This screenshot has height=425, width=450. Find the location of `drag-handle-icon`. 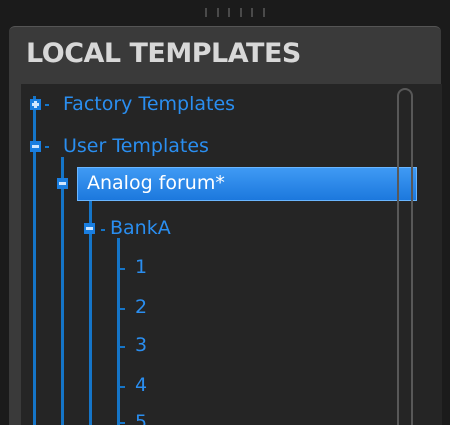

drag-handle-icon is located at coordinates (235, 12).